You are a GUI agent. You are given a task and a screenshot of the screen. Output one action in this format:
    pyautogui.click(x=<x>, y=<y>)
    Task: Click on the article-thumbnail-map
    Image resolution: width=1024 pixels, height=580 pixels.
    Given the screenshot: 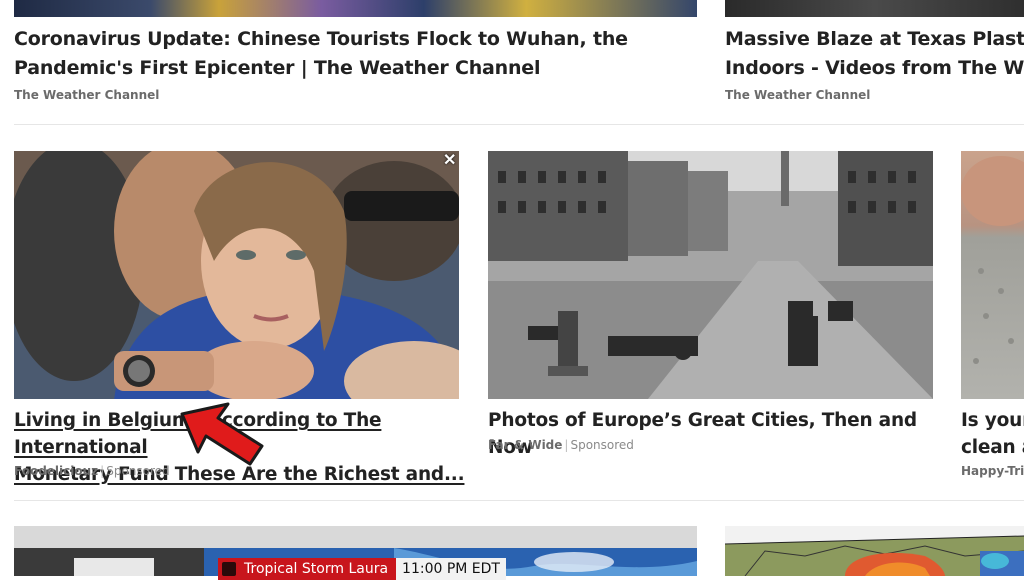 What is the action you would take?
    pyautogui.click(x=874, y=551)
    